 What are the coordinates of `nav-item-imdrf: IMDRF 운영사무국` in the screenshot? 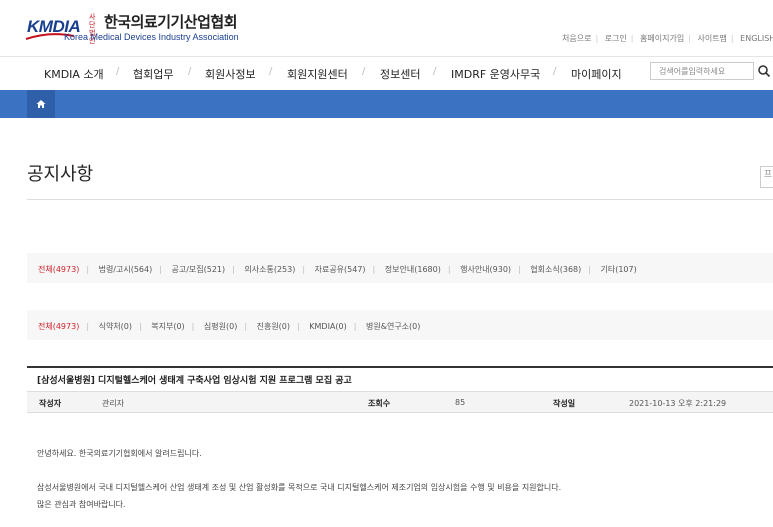 It's located at (495, 74).